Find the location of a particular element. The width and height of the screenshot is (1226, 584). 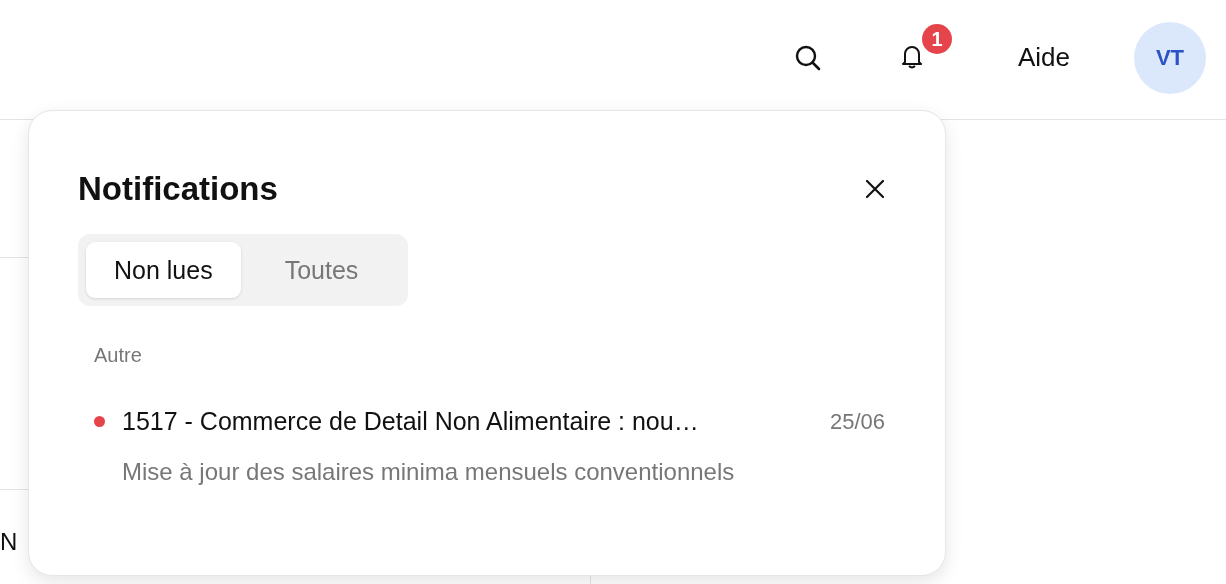

notification-date: 25/06 is located at coordinates (857, 421).